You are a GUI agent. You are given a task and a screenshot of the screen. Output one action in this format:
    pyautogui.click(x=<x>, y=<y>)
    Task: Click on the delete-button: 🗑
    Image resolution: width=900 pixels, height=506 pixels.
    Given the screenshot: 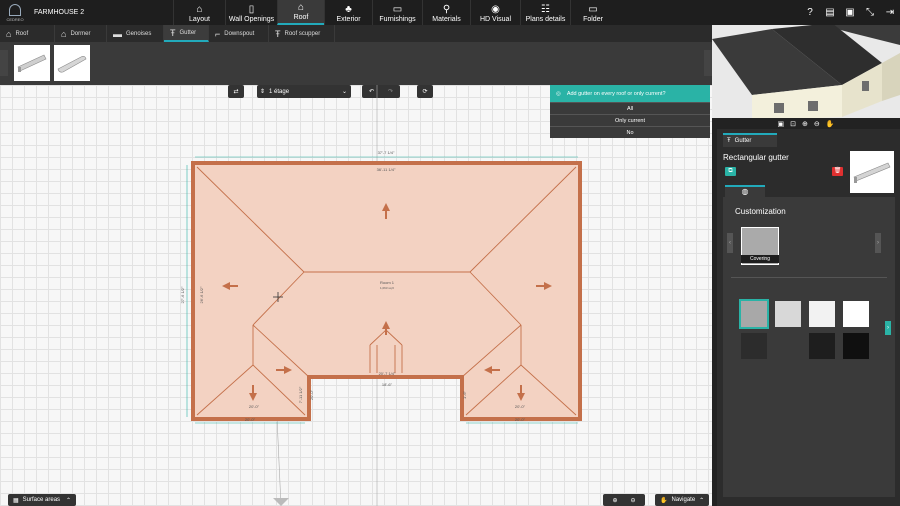 What is the action you would take?
    pyautogui.click(x=837, y=171)
    